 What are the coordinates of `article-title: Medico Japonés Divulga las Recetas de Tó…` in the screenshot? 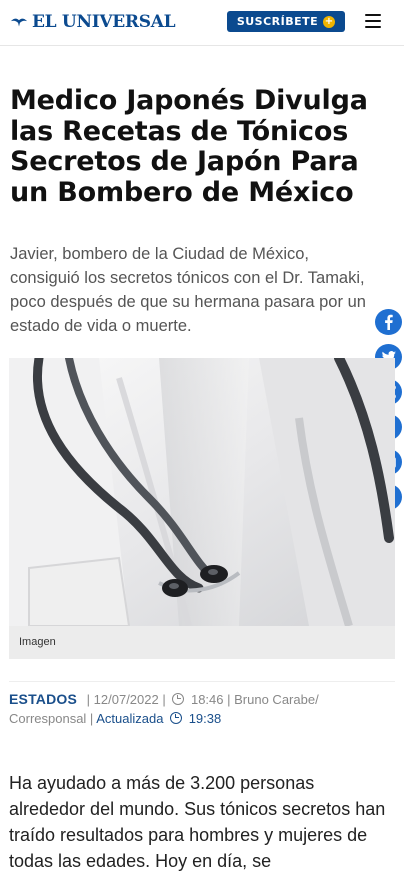 It's located at (189, 146).